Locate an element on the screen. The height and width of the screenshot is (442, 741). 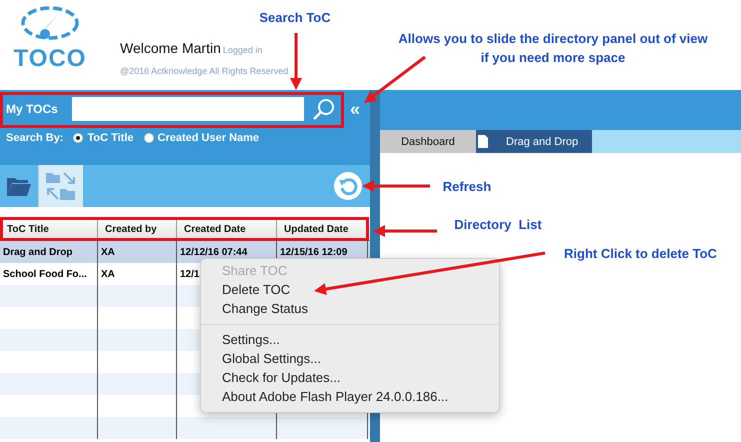
search-by-label: Search By: is located at coordinates (35, 138).